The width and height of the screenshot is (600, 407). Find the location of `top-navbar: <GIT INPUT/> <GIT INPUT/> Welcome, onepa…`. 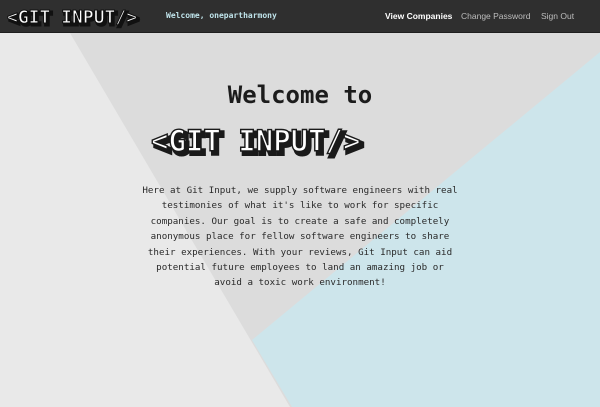

top-navbar: <GIT INPUT/> <GIT INPUT/> Welcome, onepa… is located at coordinates (300, 16).